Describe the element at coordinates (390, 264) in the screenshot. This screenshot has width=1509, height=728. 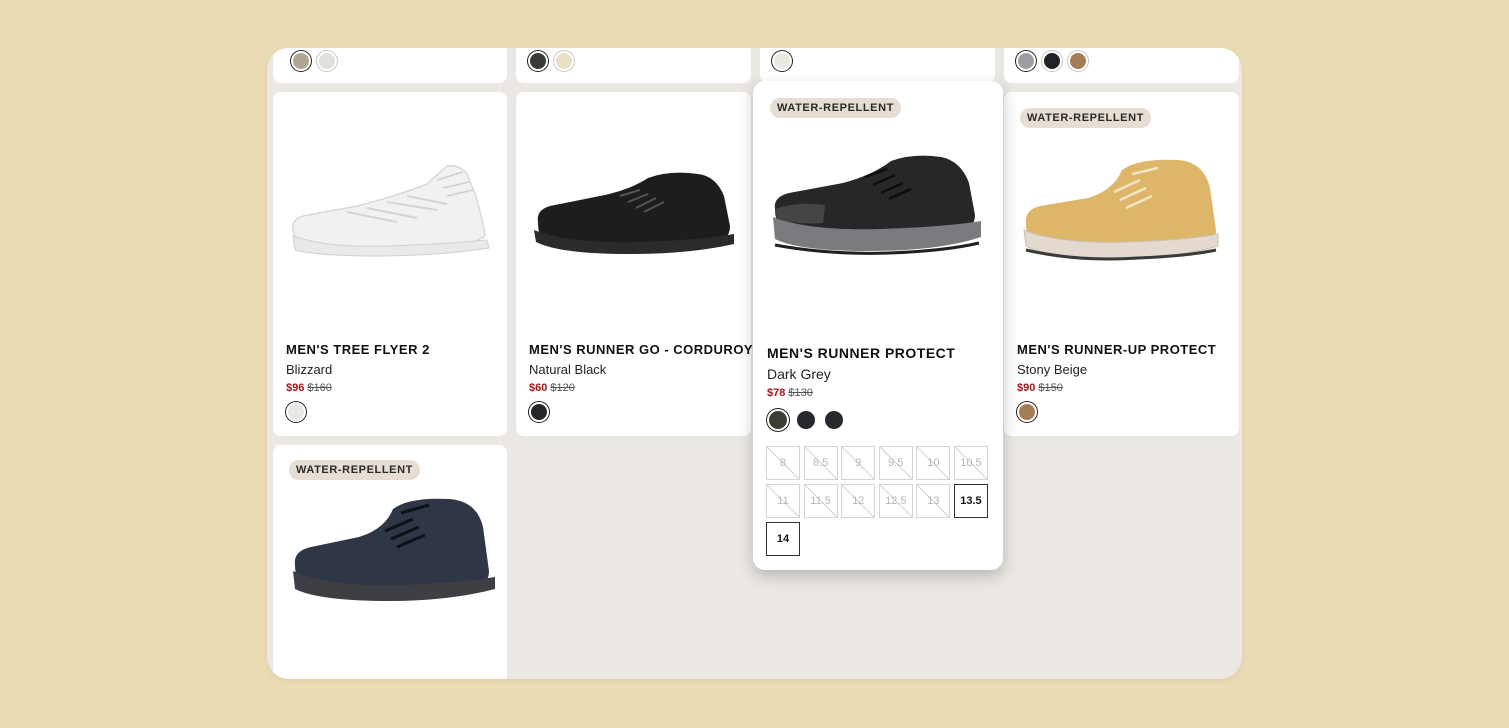
I see `product-card: MEN'S TREE FLYER 2 Blizzard $96 $160` at that location.